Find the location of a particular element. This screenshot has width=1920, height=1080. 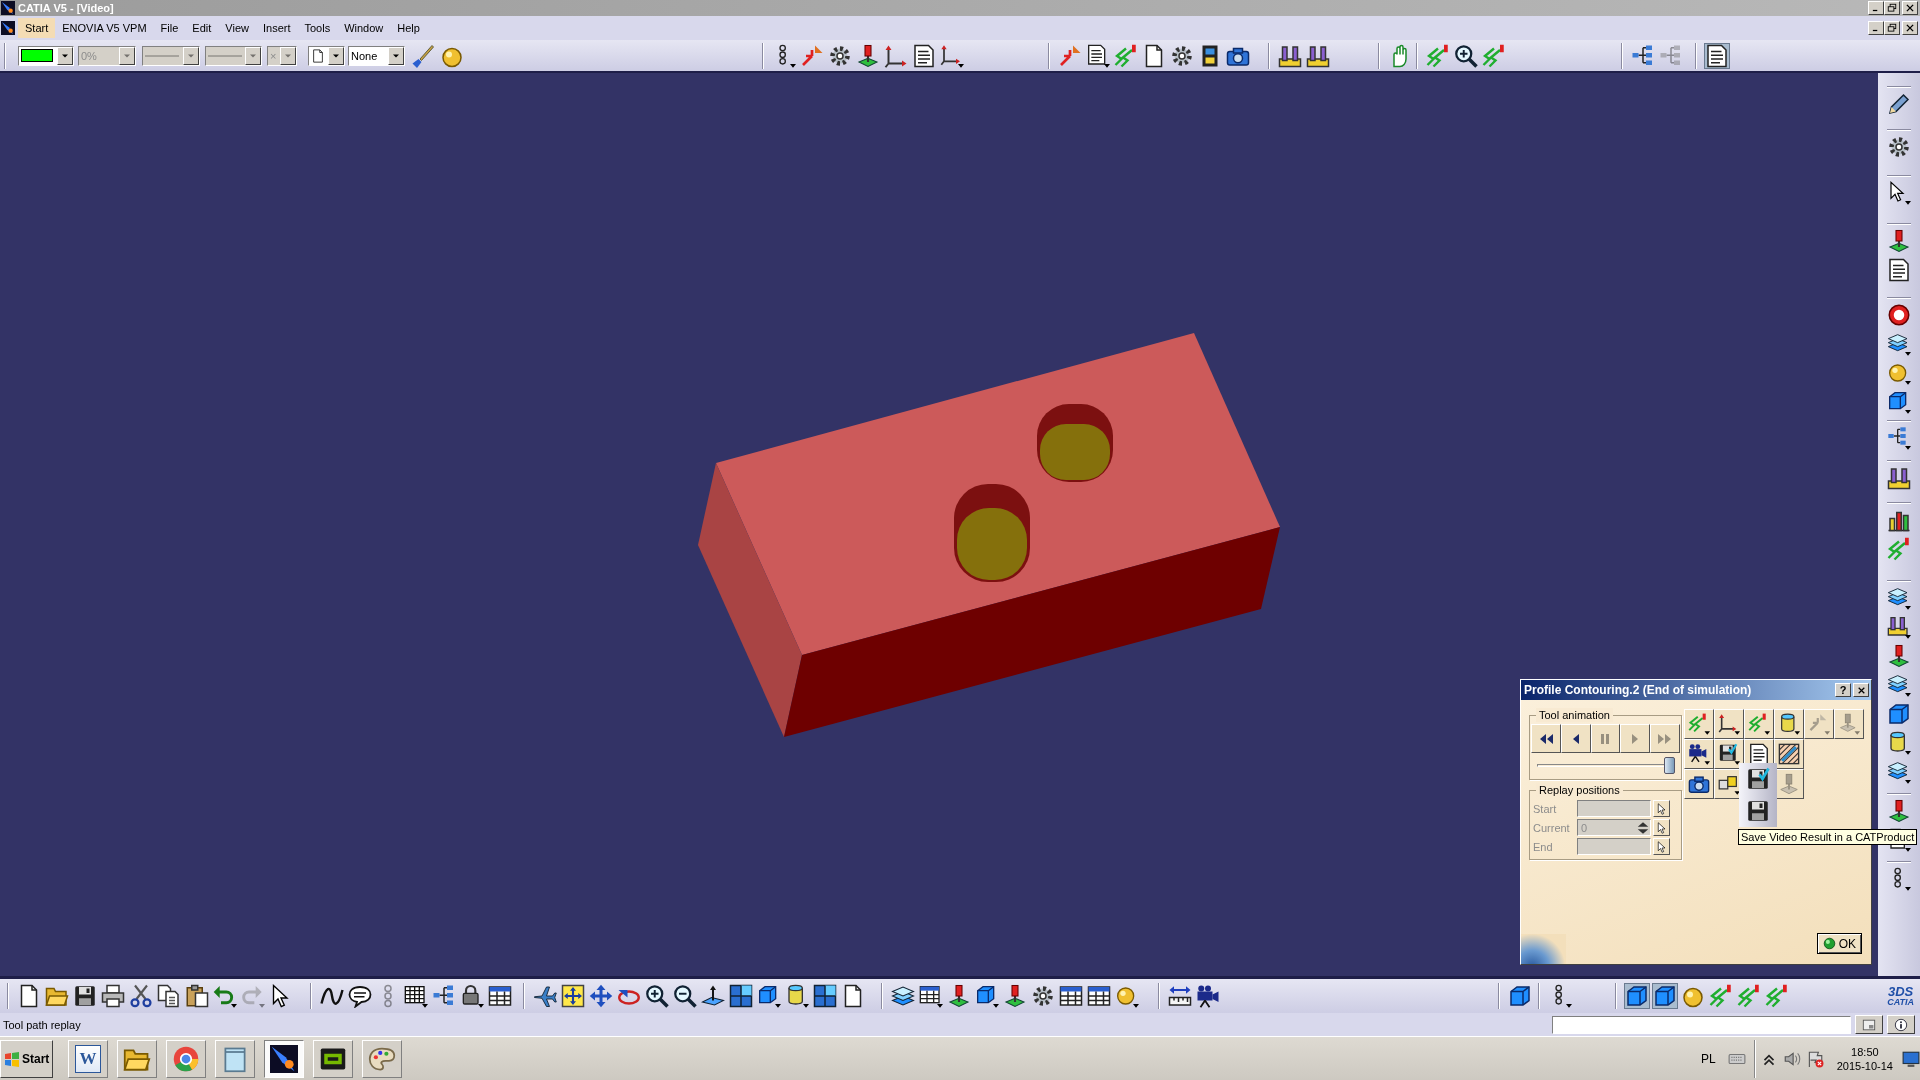

paintbrush-icon is located at coordinates (423, 55).